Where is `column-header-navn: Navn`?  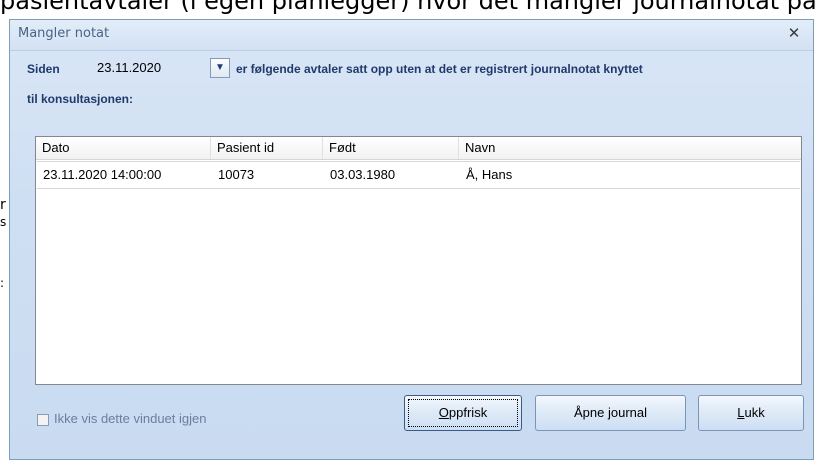 column-header-navn: Navn is located at coordinates (630, 148).